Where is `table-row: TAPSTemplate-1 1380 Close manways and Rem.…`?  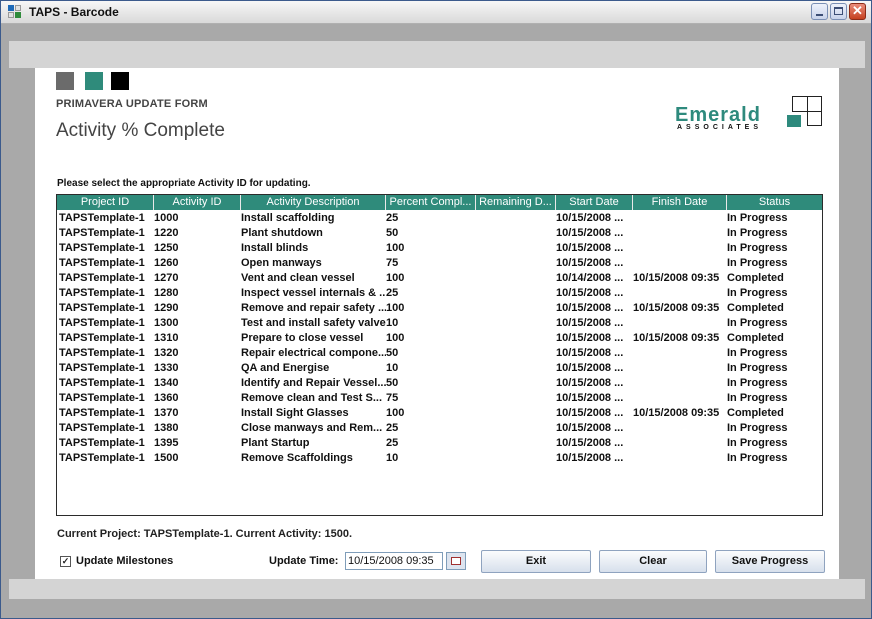 table-row: TAPSTemplate-1 1380 Close manways and Rem.… is located at coordinates (439, 428).